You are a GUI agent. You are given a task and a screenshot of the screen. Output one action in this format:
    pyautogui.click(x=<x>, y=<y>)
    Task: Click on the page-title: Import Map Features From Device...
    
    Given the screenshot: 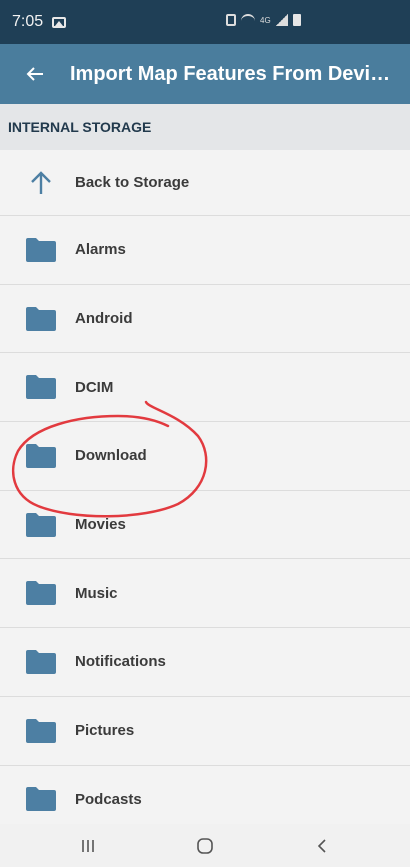 What is the action you would take?
    pyautogui.click(x=235, y=73)
    